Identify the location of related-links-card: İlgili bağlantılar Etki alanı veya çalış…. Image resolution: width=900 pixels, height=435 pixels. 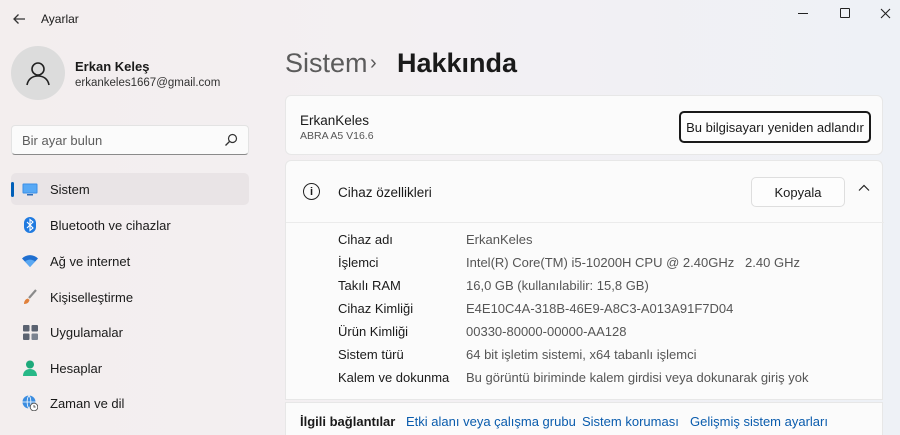
(584, 418).